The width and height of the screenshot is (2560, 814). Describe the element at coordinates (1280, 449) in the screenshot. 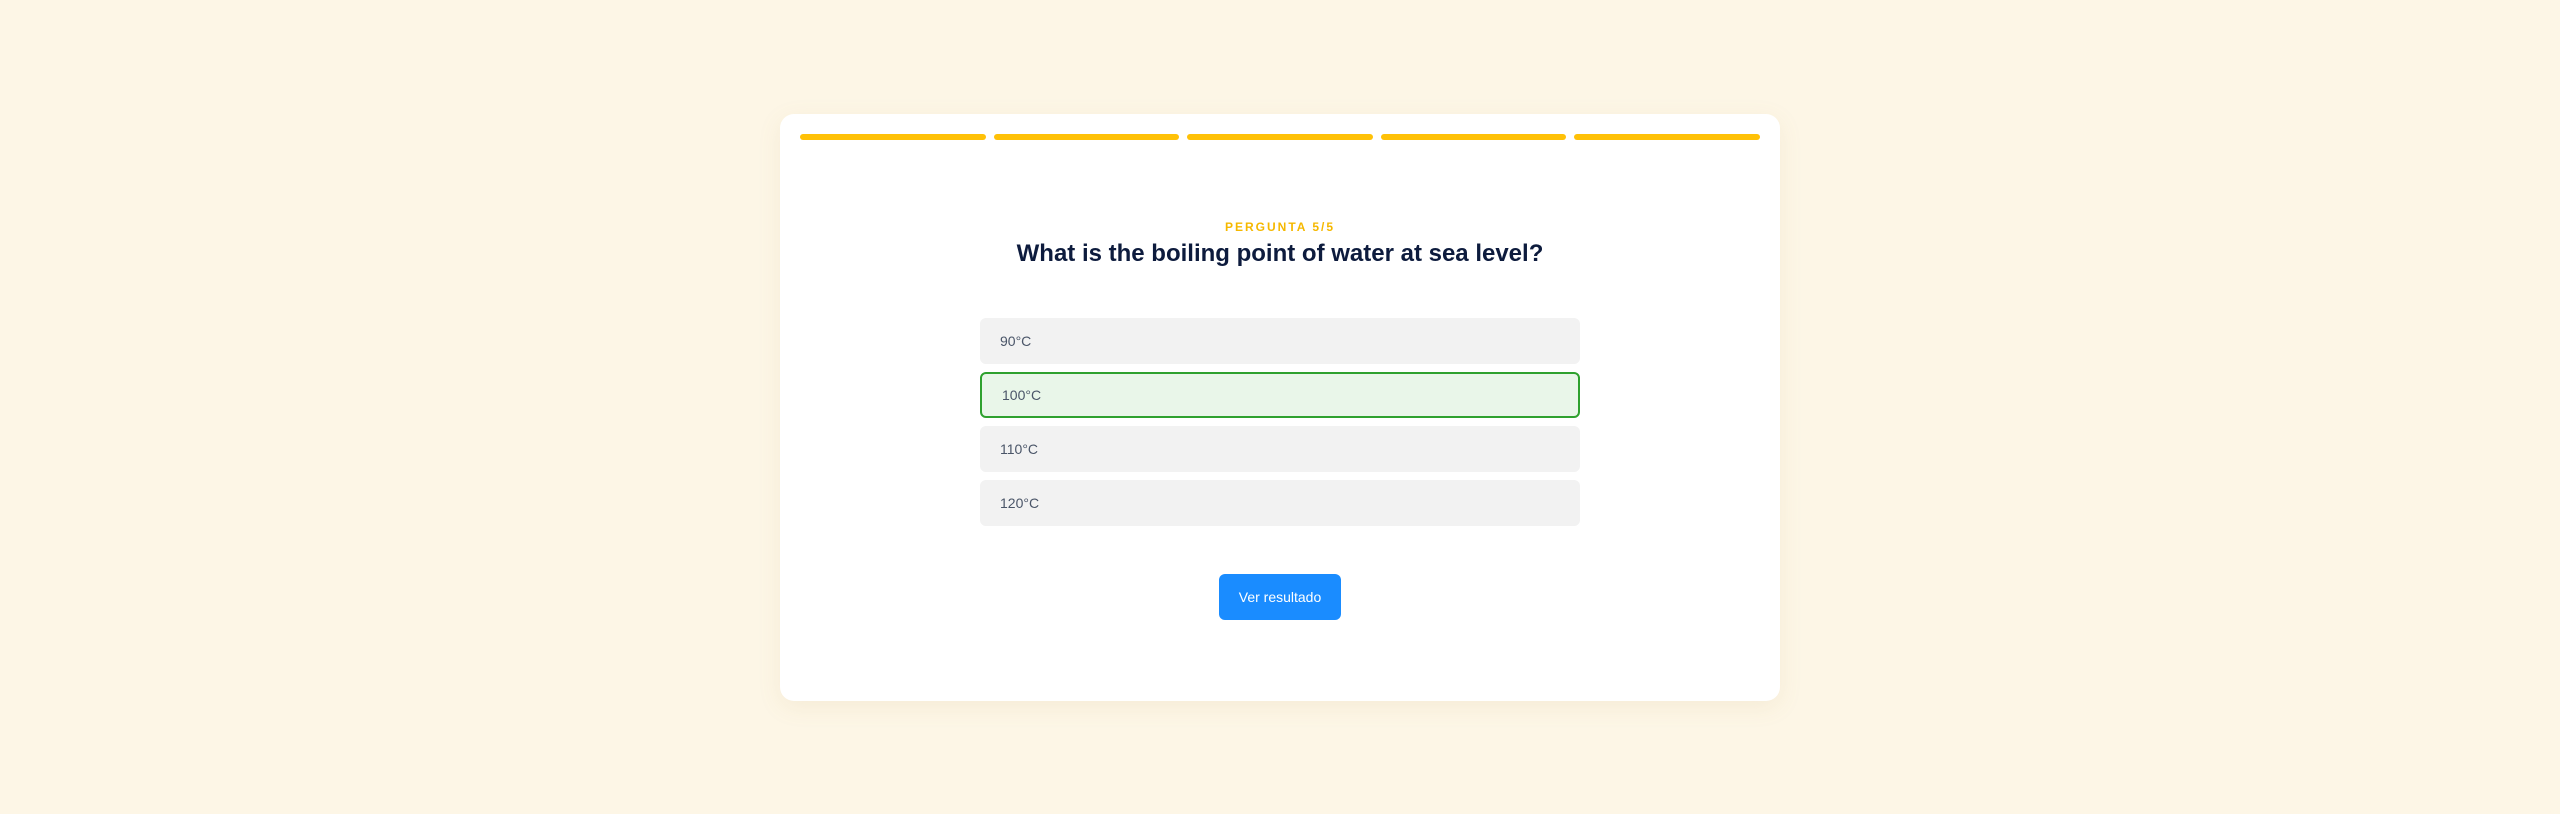

I see `answer-option-3: 110°C` at that location.